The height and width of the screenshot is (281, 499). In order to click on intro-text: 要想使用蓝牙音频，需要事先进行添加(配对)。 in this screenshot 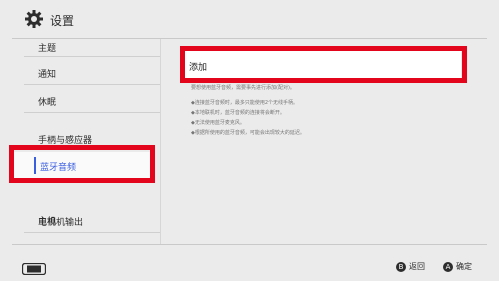, I will do `click(243, 88)`.